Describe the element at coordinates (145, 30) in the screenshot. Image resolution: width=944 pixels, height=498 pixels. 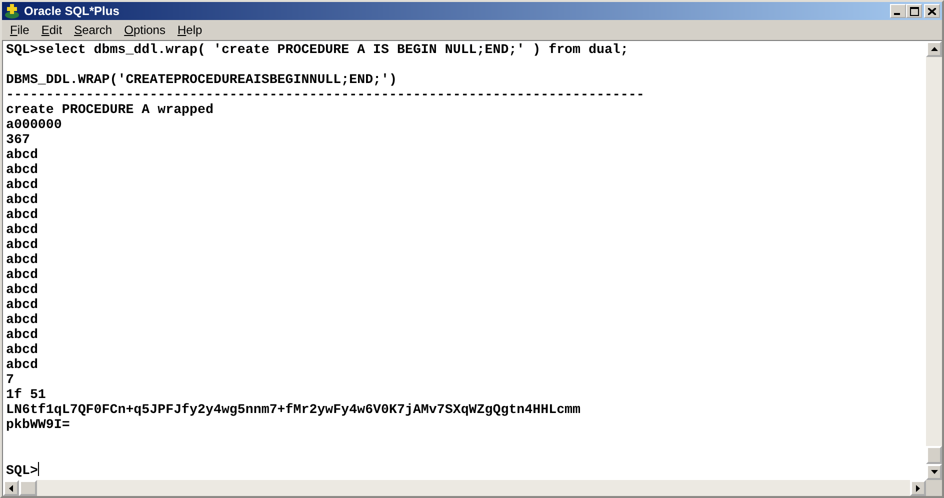
I see `menu-item: Options` at that location.